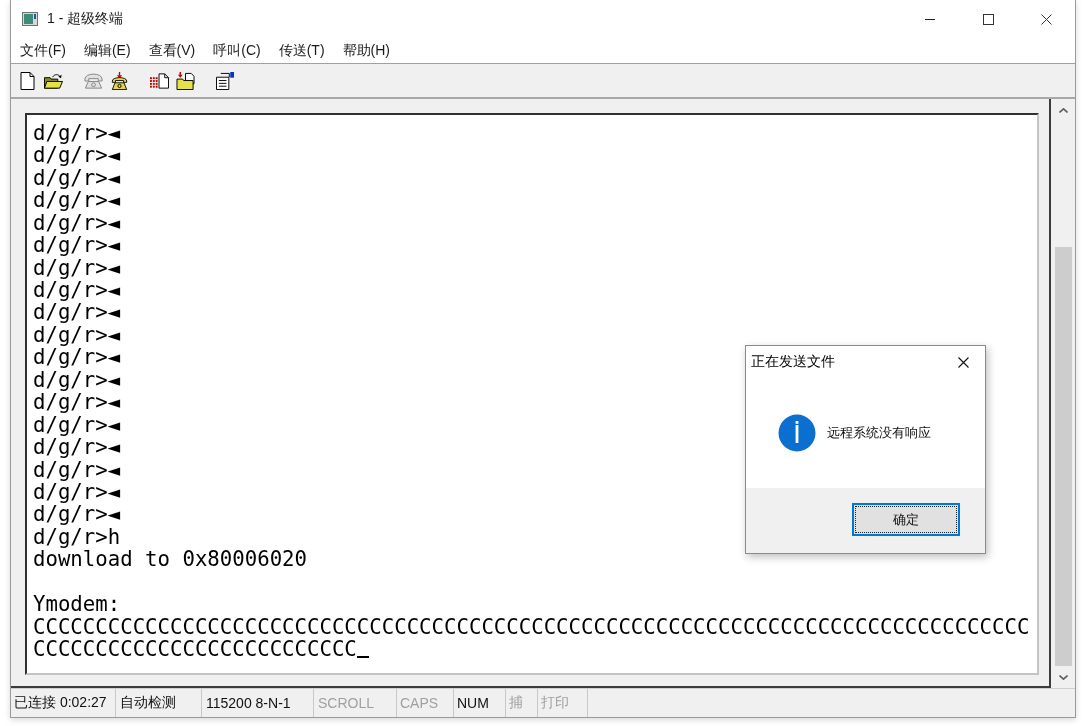 The image size is (1086, 726). Describe the element at coordinates (480, 703) in the screenshot. I see `status-panel: NUM` at that location.